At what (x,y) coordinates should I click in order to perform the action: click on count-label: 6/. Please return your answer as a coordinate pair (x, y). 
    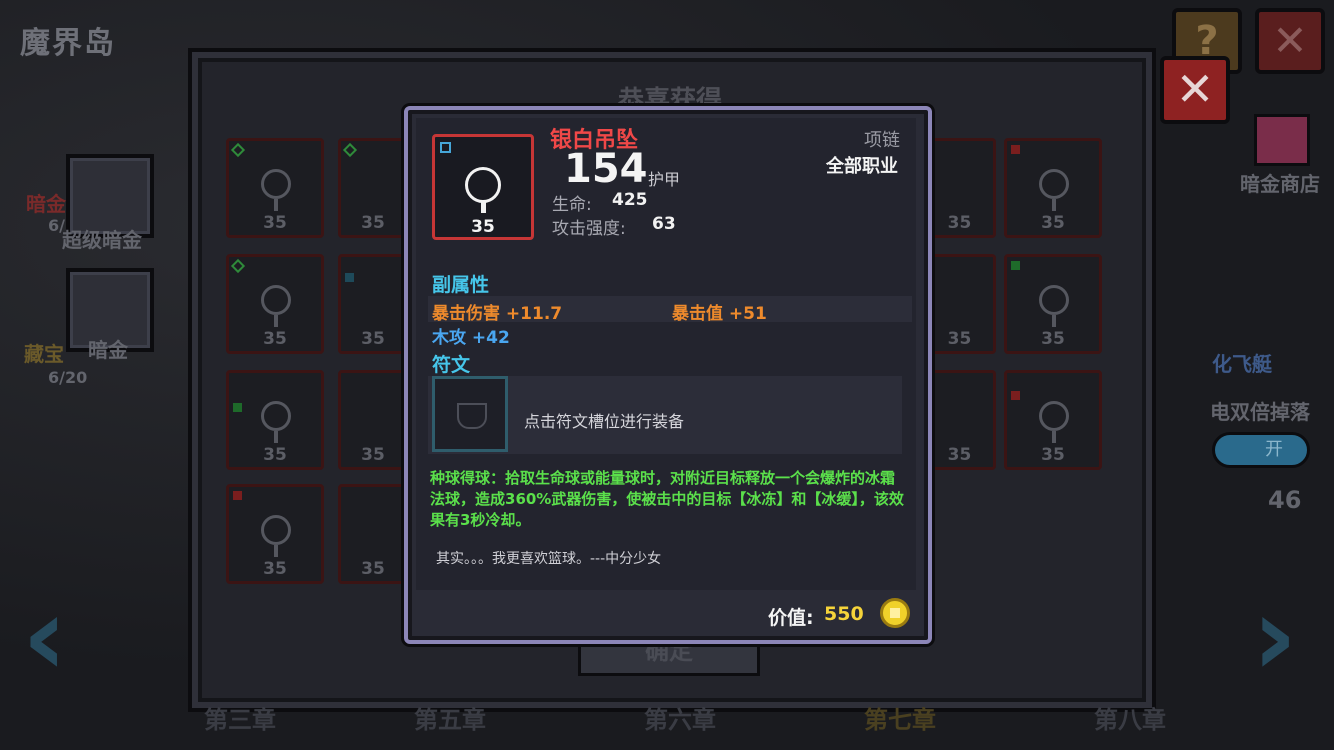
    Looking at the image, I should click on (56, 225).